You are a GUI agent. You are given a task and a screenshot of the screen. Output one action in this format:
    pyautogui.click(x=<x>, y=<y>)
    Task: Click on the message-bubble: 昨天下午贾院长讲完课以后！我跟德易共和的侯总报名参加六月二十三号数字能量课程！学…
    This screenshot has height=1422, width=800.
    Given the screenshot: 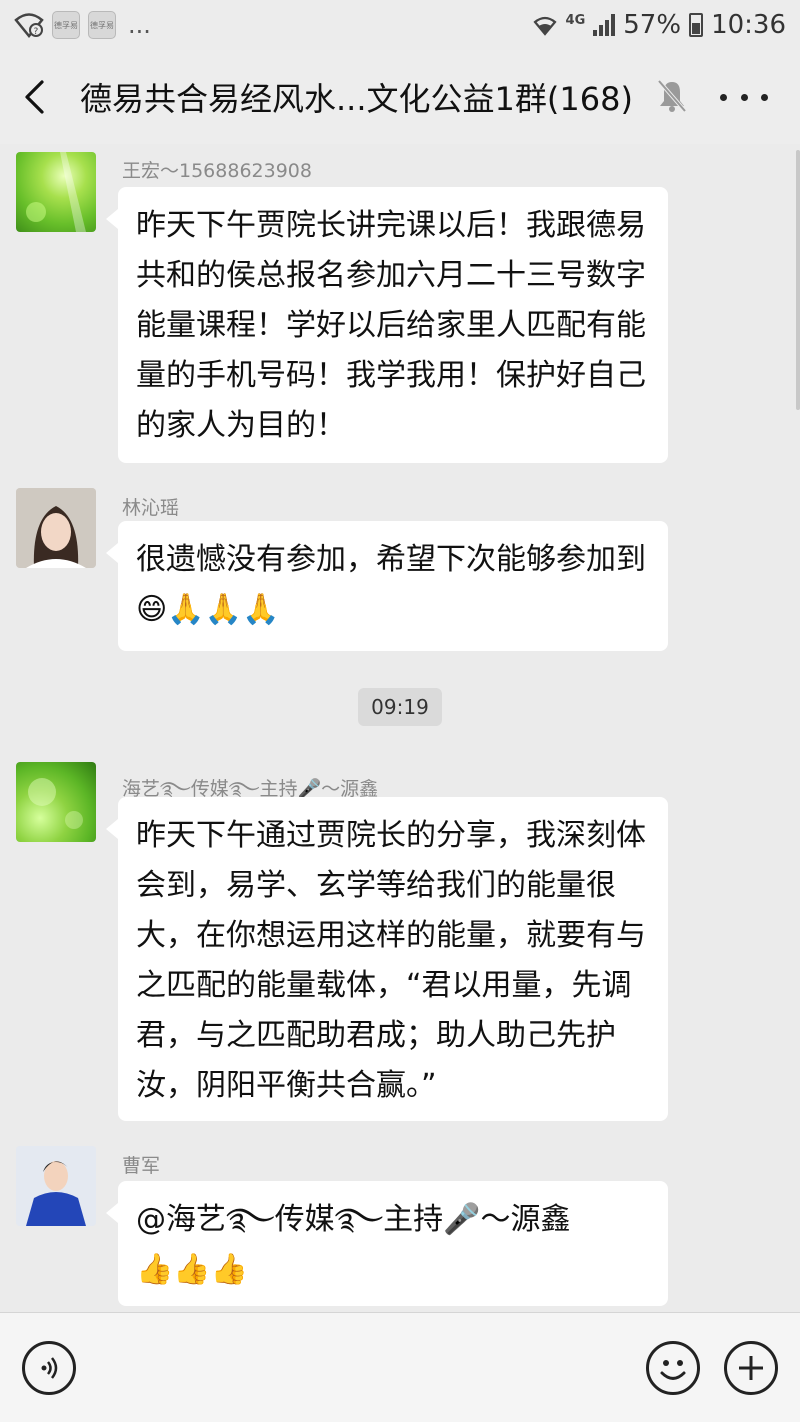 What is the action you would take?
    pyautogui.click(x=387, y=325)
    